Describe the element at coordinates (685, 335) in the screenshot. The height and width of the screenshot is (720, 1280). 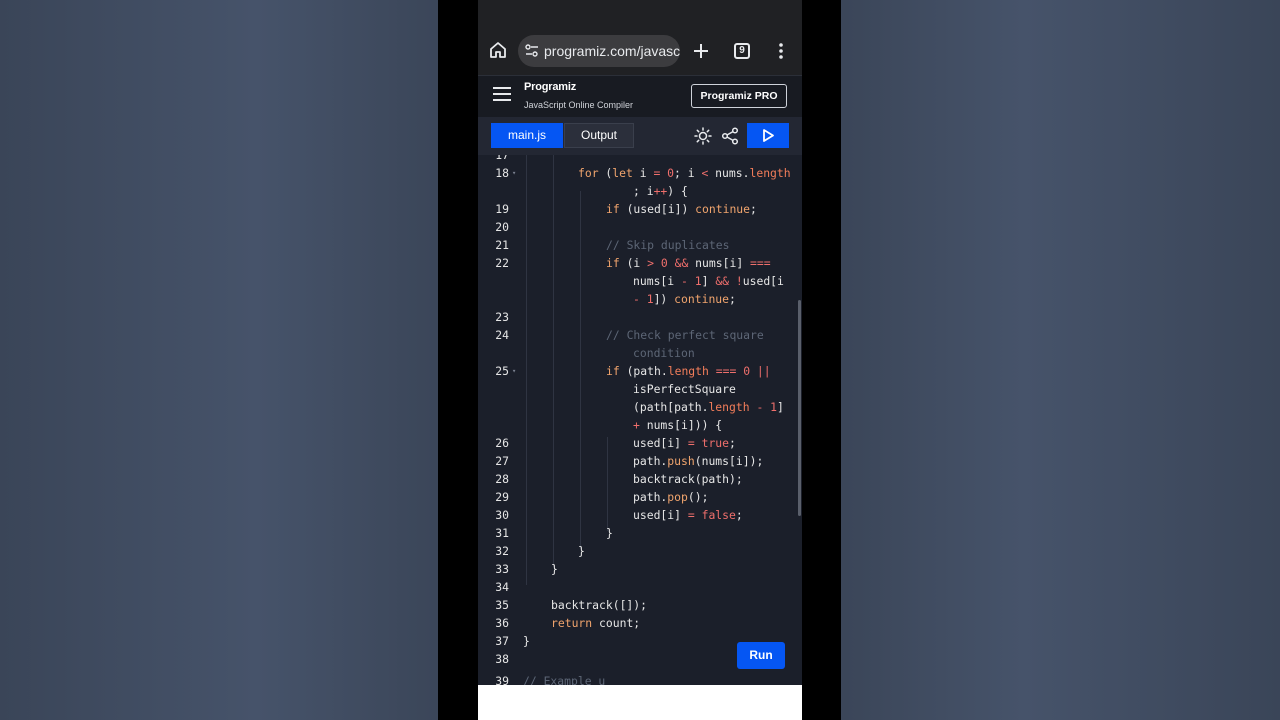
I see `code-comment: // Check perfect square` at that location.